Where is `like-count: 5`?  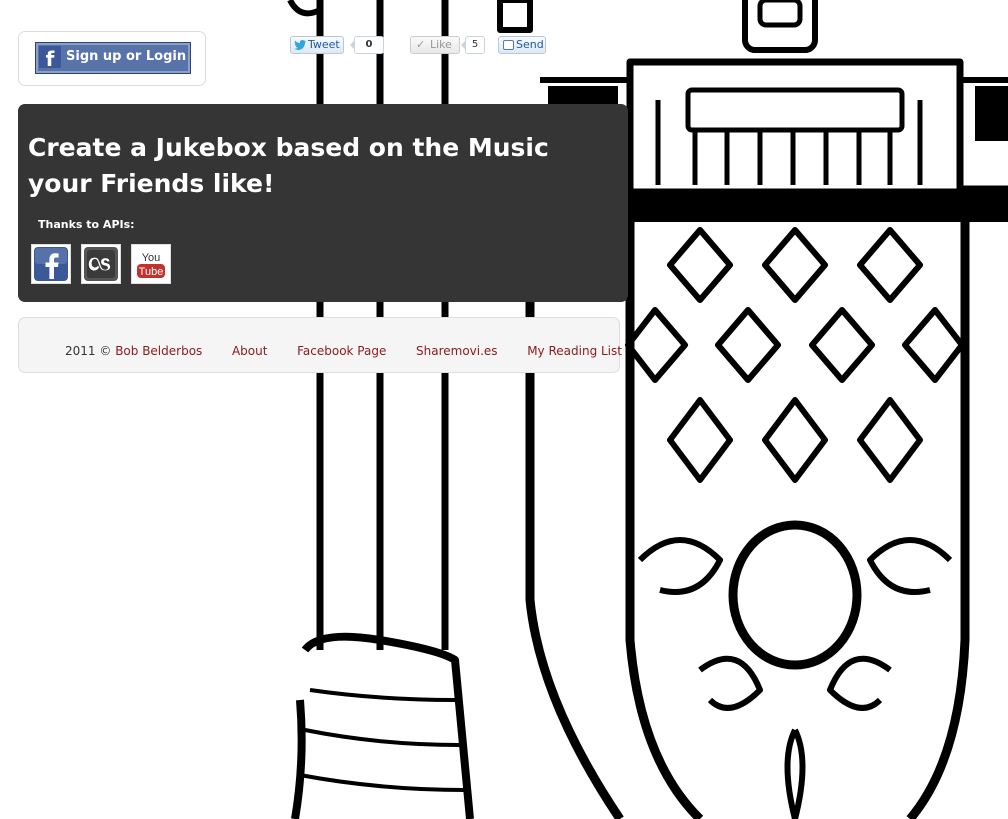 like-count: 5 is located at coordinates (473, 45).